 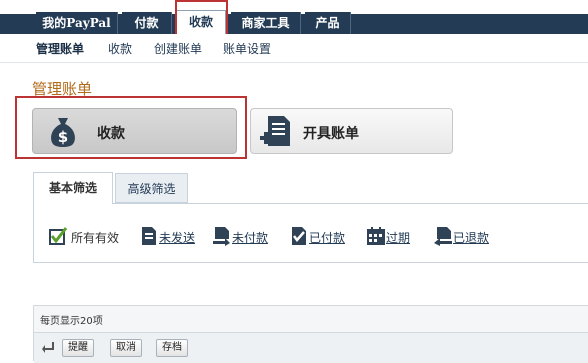 What do you see at coordinates (247, 48) in the screenshot?
I see `subnav-invoice-settings: 账单设置` at bounding box center [247, 48].